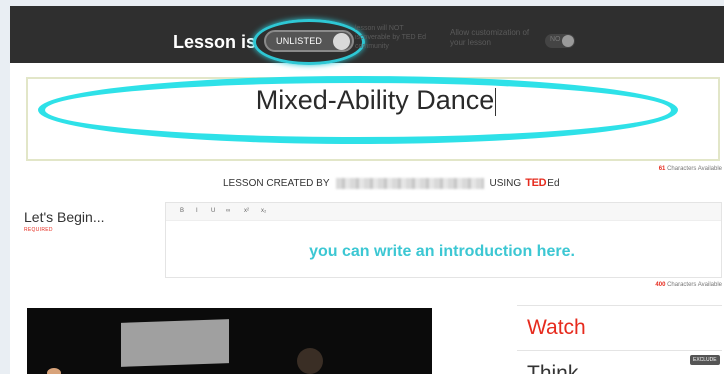  Describe the element at coordinates (197, 211) in the screenshot. I see `italic-button: I` at that location.